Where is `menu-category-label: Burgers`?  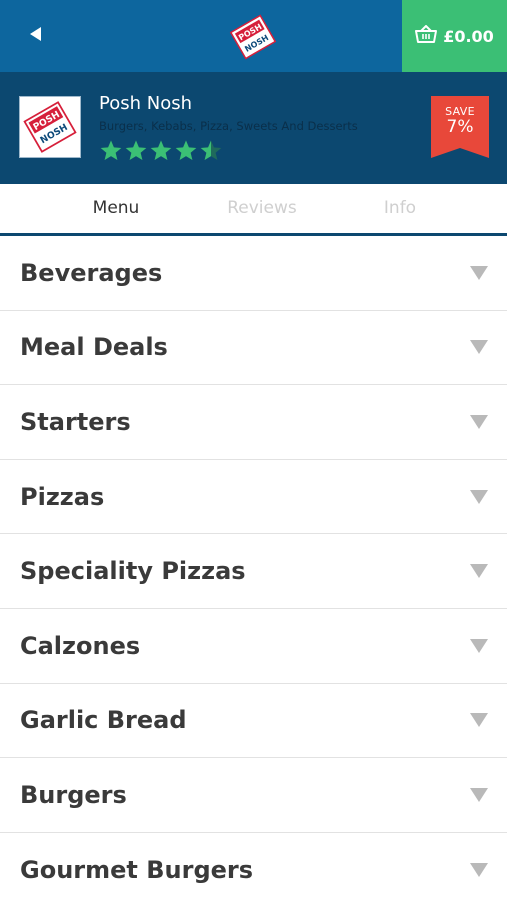
menu-category-label: Burgers is located at coordinates (73, 794).